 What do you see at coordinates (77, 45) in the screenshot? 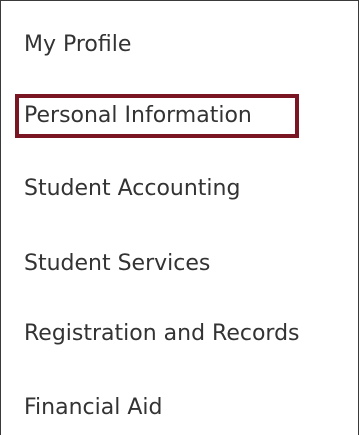
I see `menu-item-my-profile: My Profile` at bounding box center [77, 45].